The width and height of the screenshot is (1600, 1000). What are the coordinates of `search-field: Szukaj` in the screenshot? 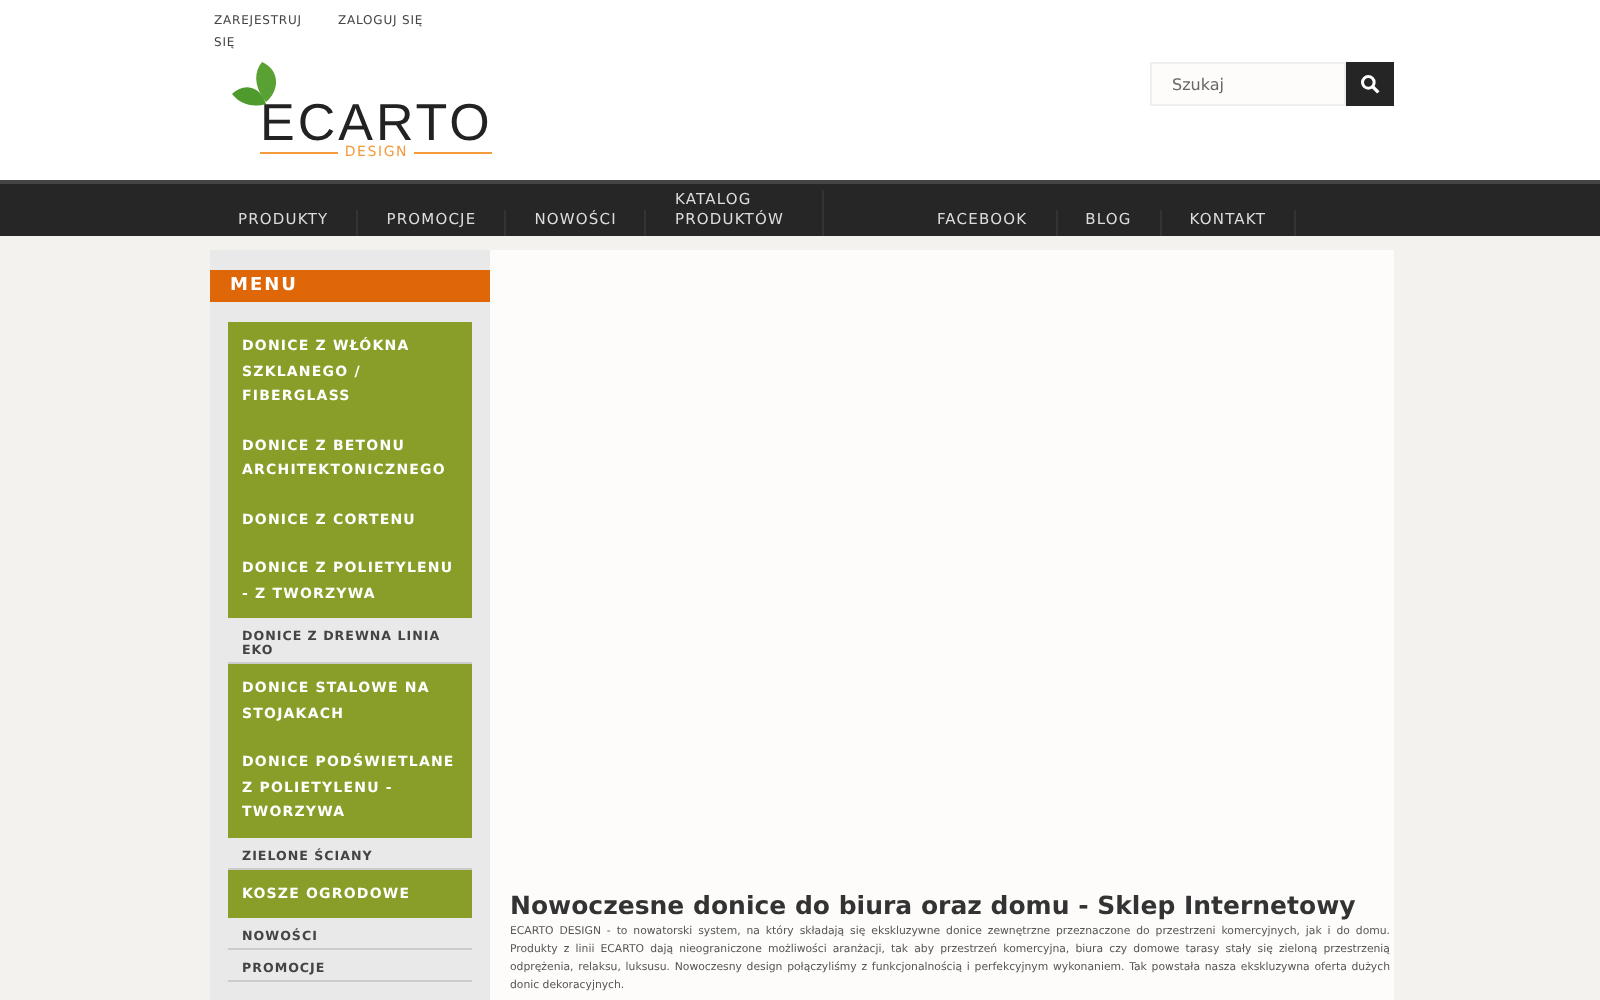 It's located at (1248, 84).